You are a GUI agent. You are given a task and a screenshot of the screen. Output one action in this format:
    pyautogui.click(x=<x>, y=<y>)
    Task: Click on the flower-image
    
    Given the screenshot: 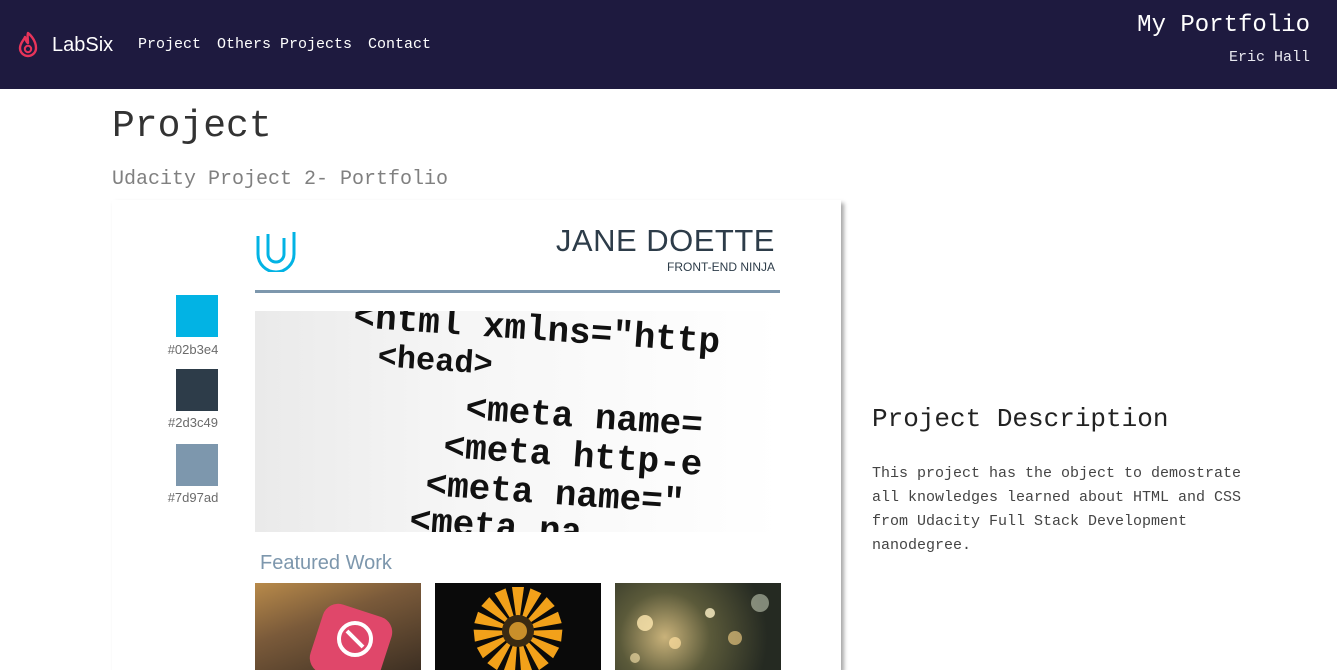 What is the action you would take?
    pyautogui.click(x=518, y=628)
    